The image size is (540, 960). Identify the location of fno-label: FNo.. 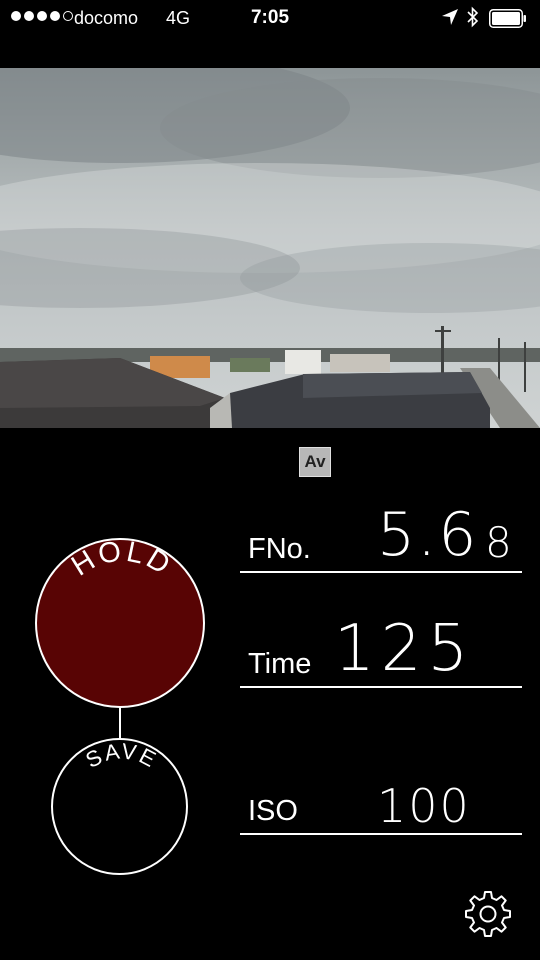
(279, 549).